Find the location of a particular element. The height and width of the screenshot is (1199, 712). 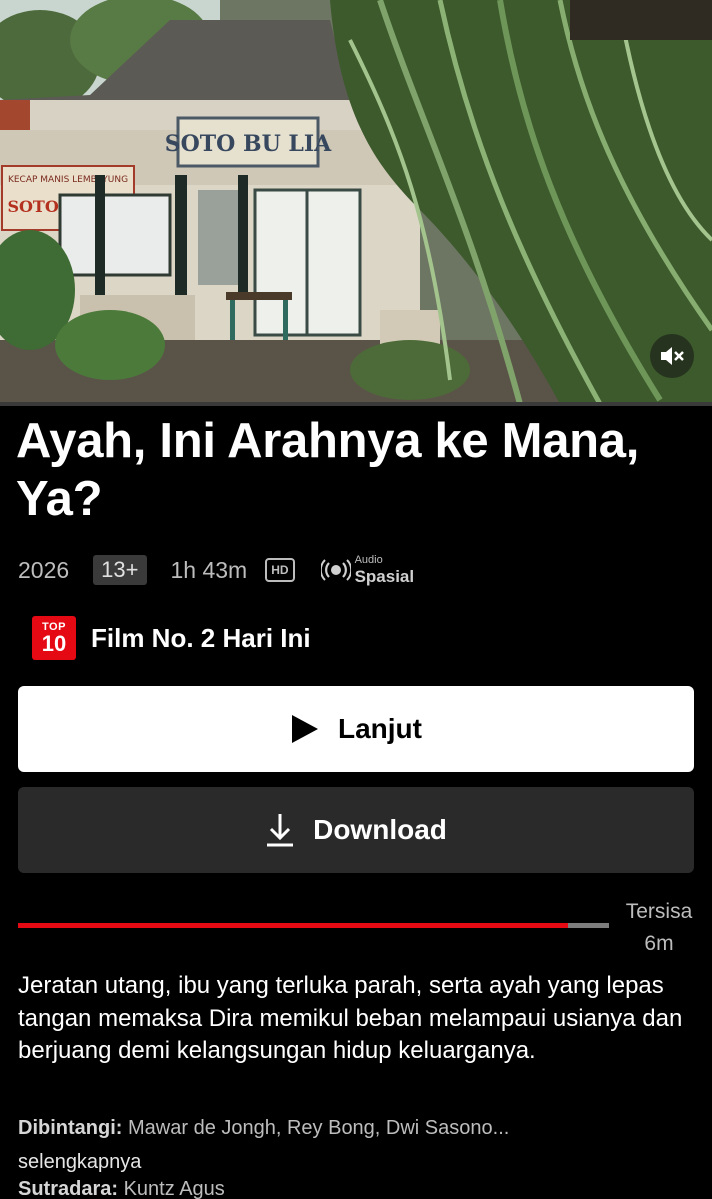

top10-icon: TOP 10 is located at coordinates (54, 638).